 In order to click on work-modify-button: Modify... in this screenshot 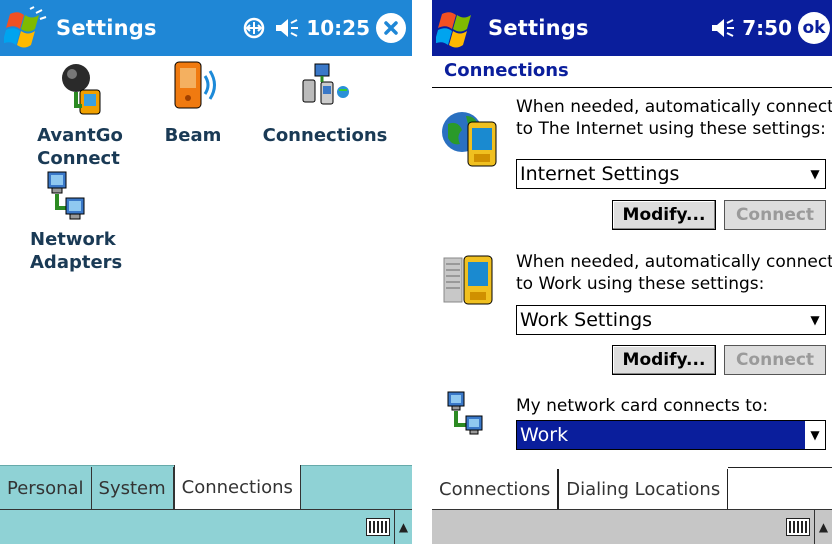, I will do `click(664, 360)`.